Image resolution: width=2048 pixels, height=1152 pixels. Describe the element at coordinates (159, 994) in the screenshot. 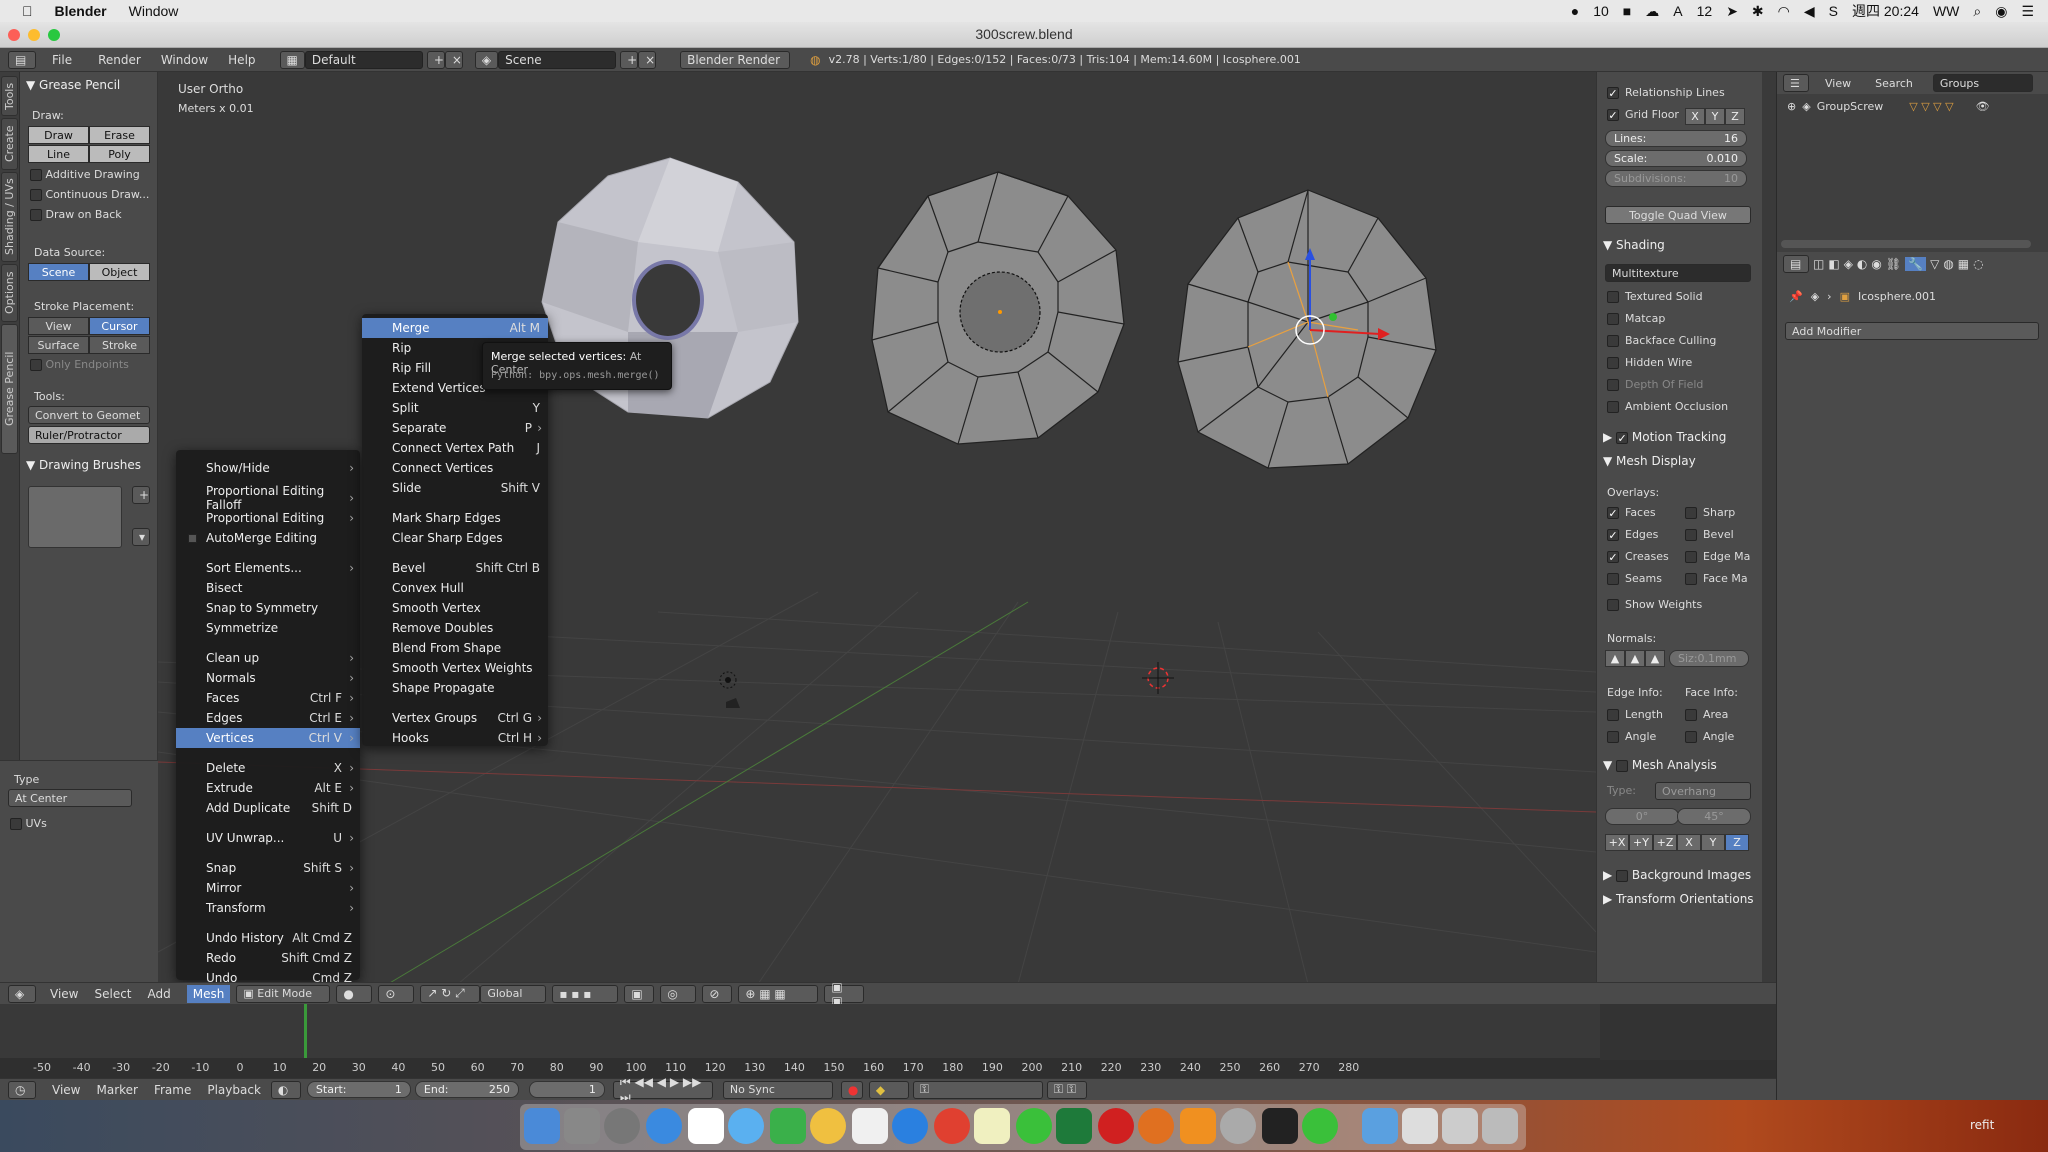

I see `add-menu: Add` at that location.